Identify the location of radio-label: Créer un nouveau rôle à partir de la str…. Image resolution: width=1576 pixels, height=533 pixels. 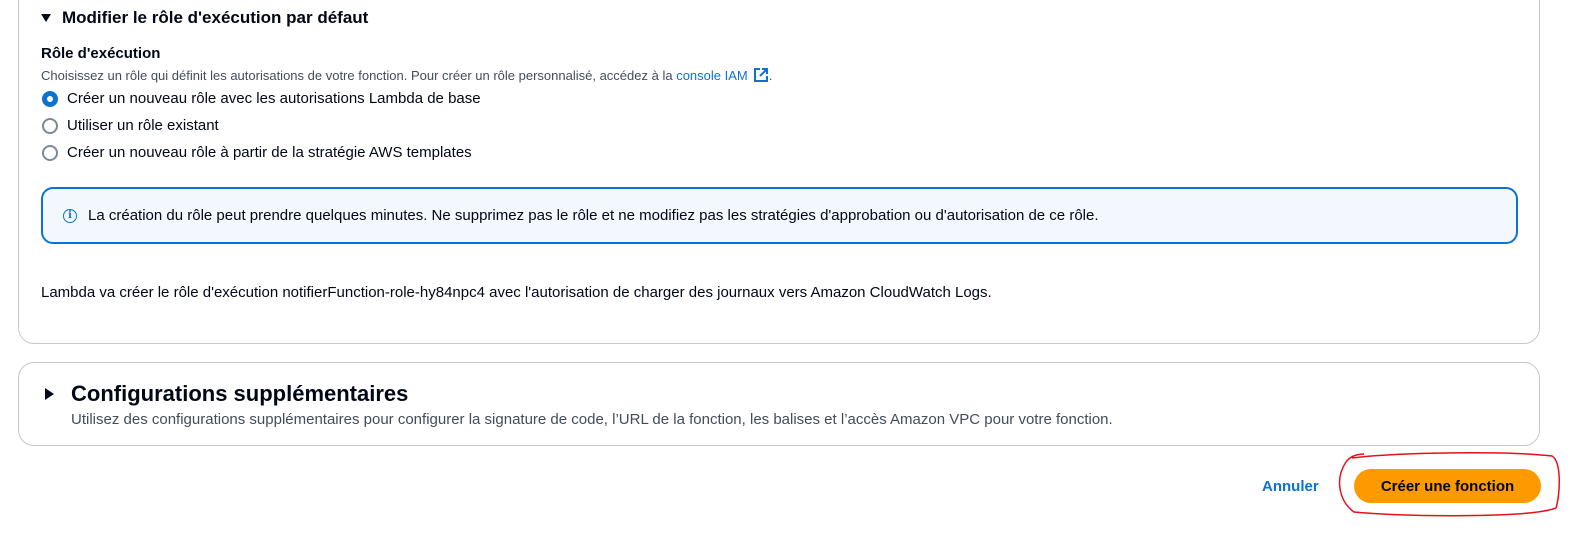
(269, 152).